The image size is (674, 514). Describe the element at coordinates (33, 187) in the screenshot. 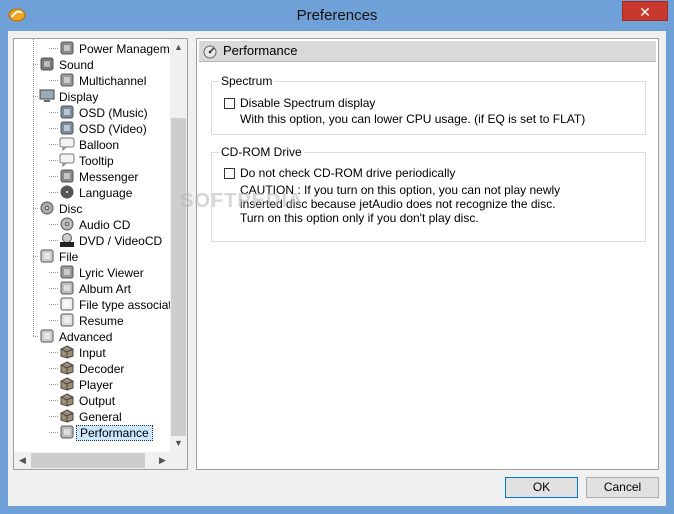

I see `tree-guide-line` at that location.